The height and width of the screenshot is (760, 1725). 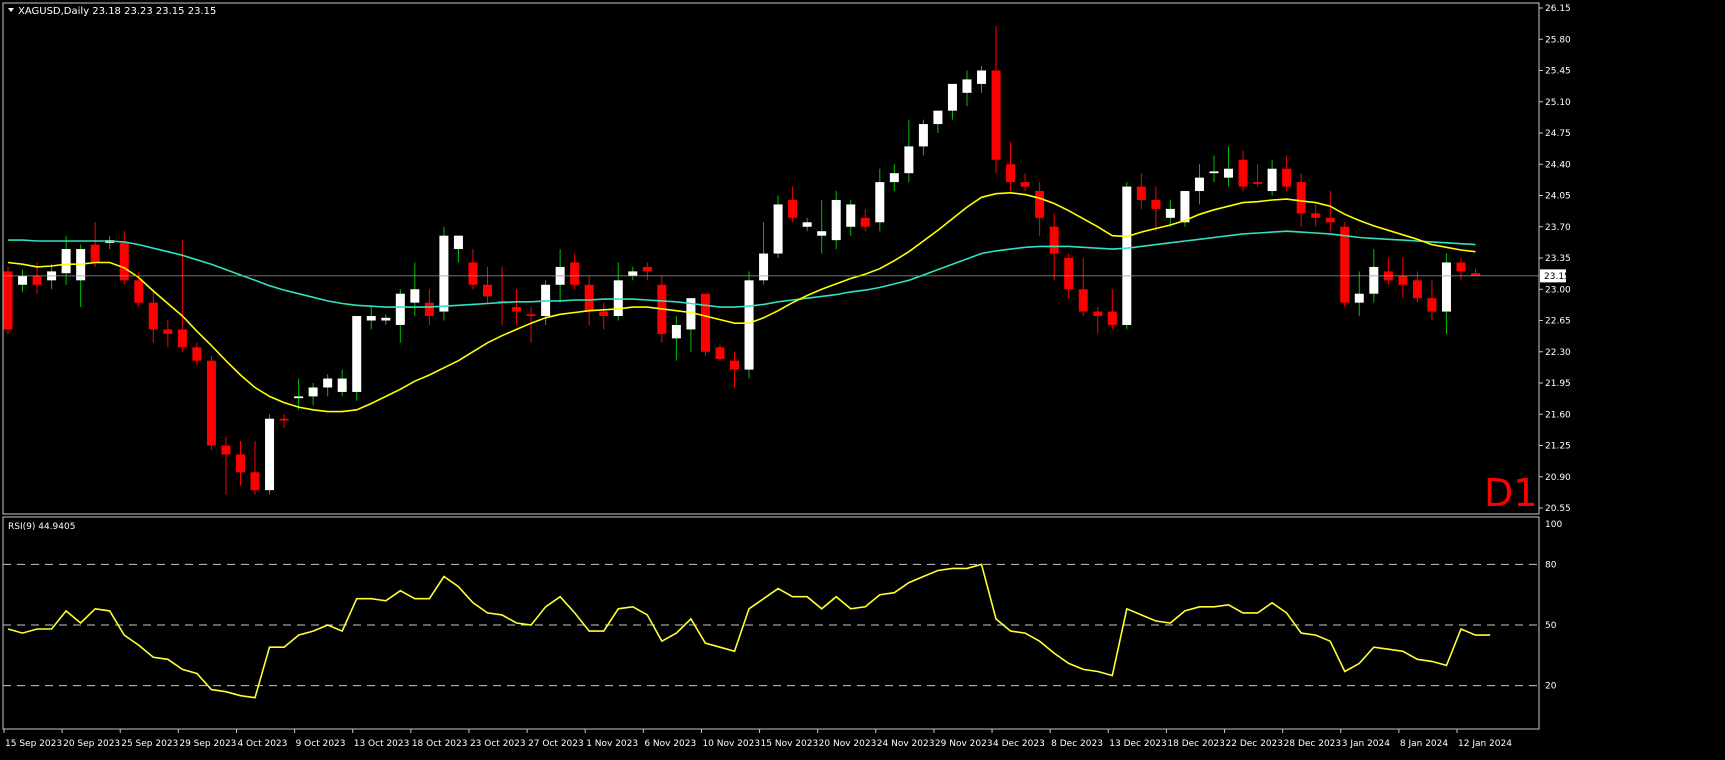 I want to click on price-tick-label: 20.55, so click(x=1558, y=509).